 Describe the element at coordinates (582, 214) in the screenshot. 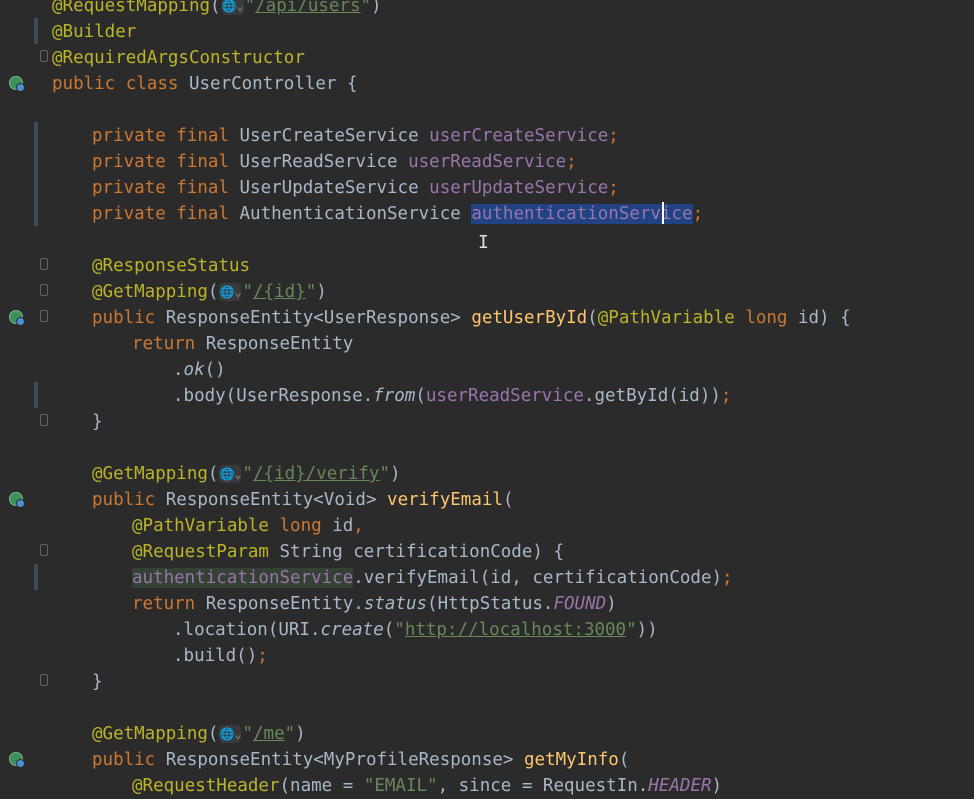

I see `selected-text: authenticationService` at that location.